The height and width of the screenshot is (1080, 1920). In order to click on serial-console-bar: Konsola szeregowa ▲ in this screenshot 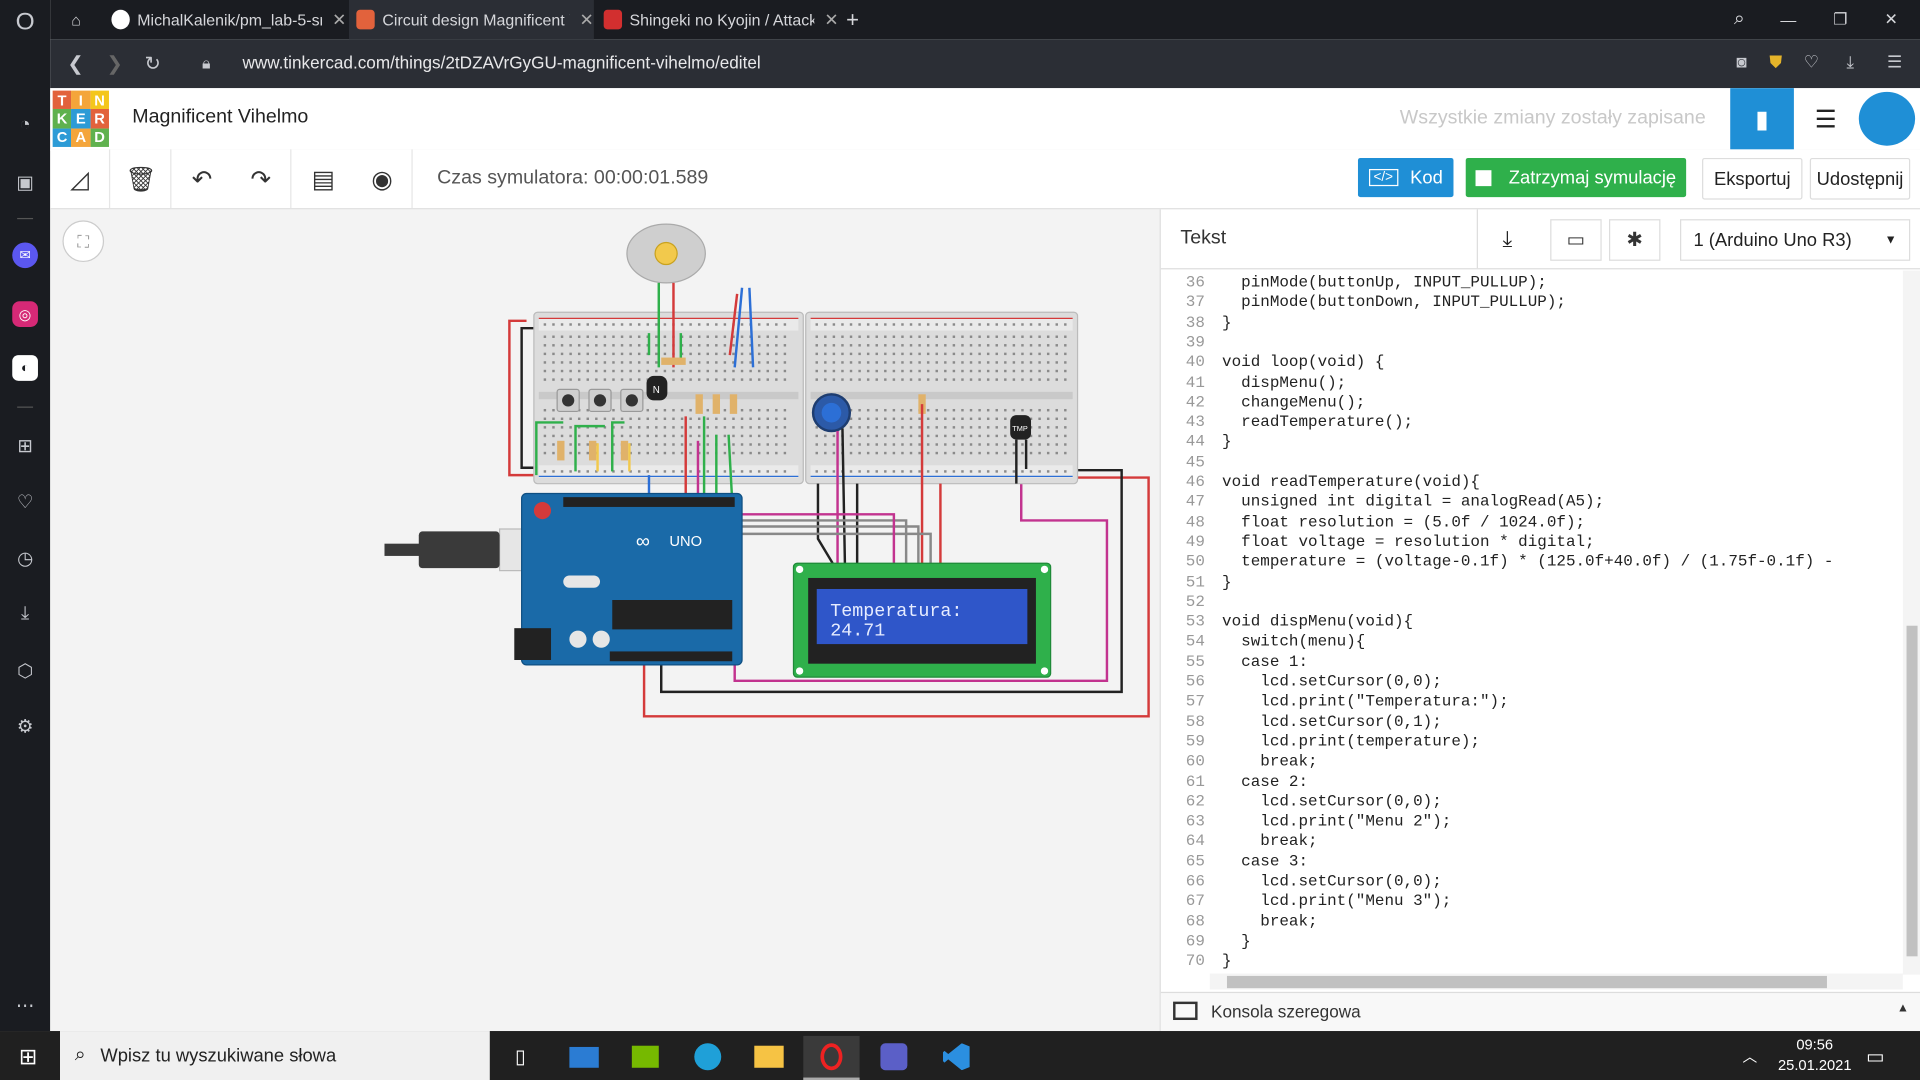, I will do `click(1540, 1012)`.